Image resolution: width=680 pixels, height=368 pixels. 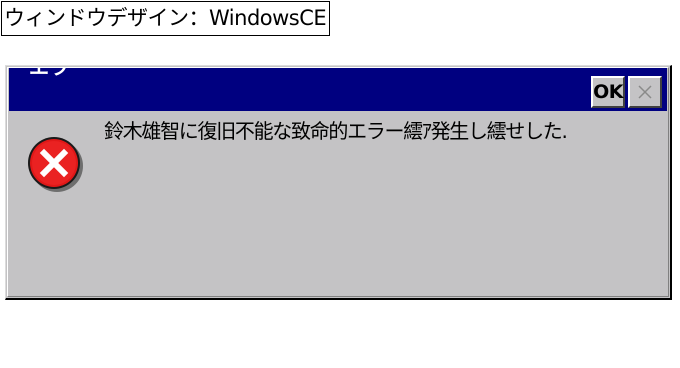 I want to click on dialog-title: エラ, so click(x=49, y=73).